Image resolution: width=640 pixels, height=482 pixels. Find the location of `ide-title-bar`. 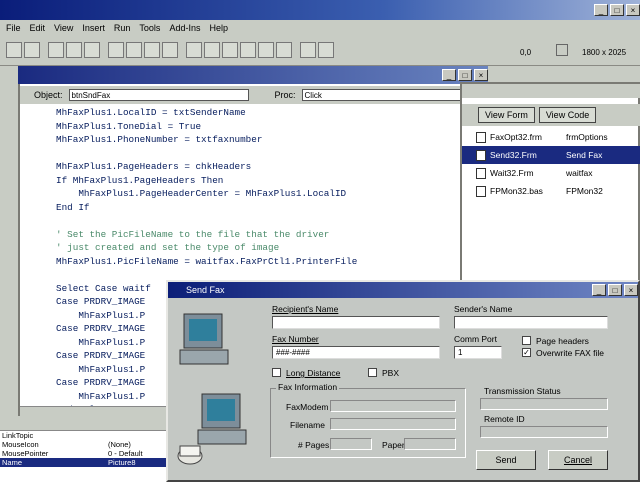

ide-title-bar is located at coordinates (320, 10).